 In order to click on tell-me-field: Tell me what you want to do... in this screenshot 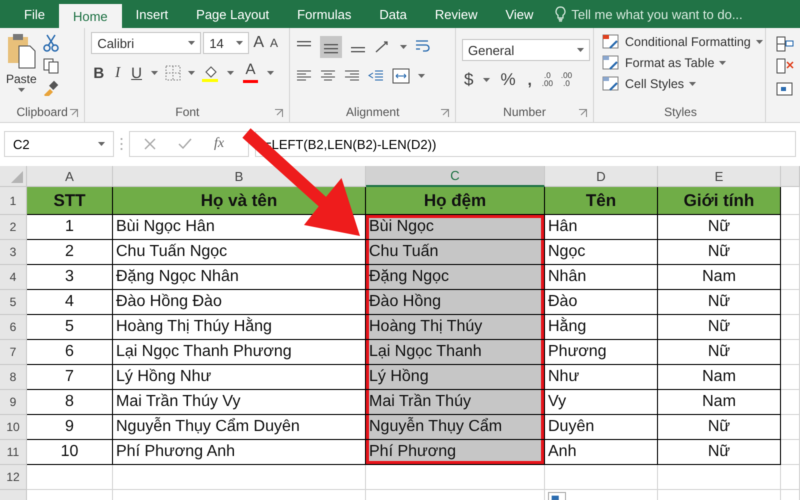, I will do `click(649, 14)`.